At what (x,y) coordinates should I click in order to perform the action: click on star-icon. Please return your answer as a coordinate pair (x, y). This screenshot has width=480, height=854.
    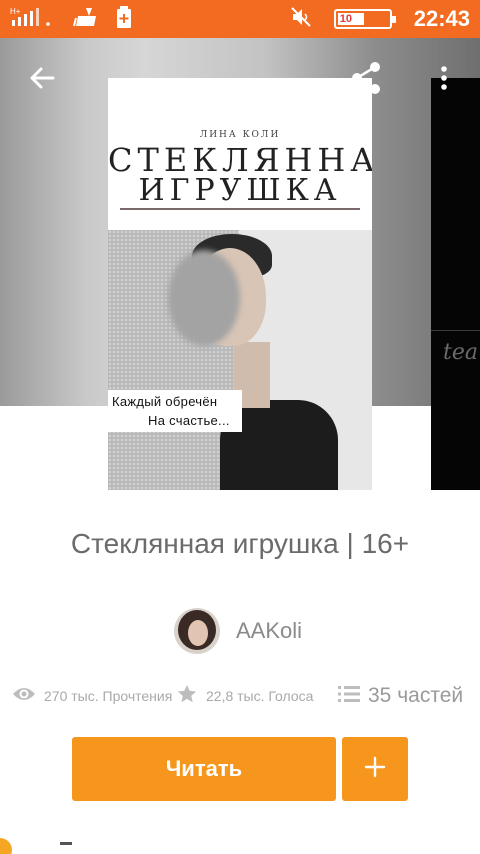
    Looking at the image, I should click on (187, 696).